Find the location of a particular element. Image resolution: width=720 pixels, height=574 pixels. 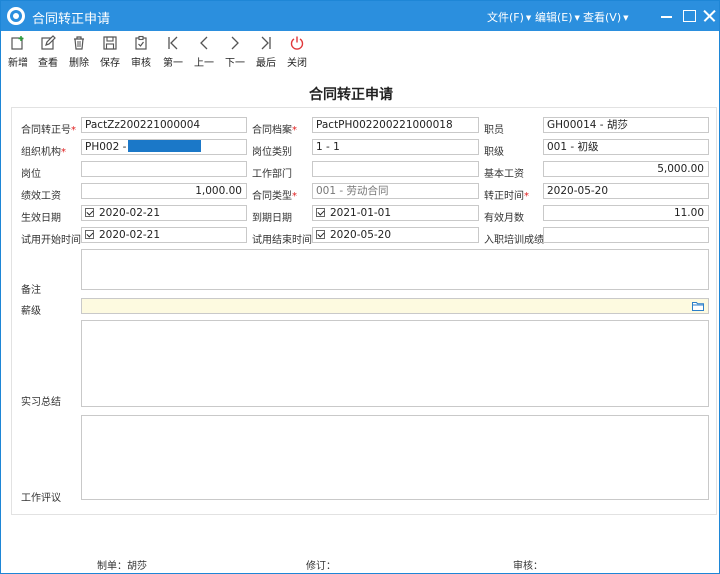

chevron-right-icon is located at coordinates (235, 43).